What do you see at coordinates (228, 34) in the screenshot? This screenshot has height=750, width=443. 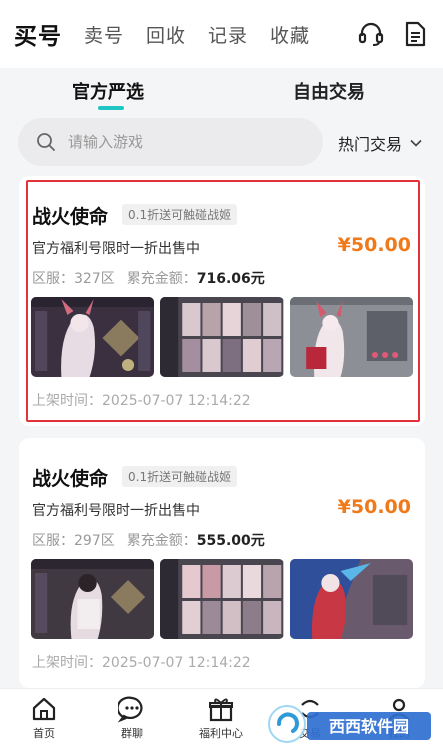 I see `tab-records: 记录` at bounding box center [228, 34].